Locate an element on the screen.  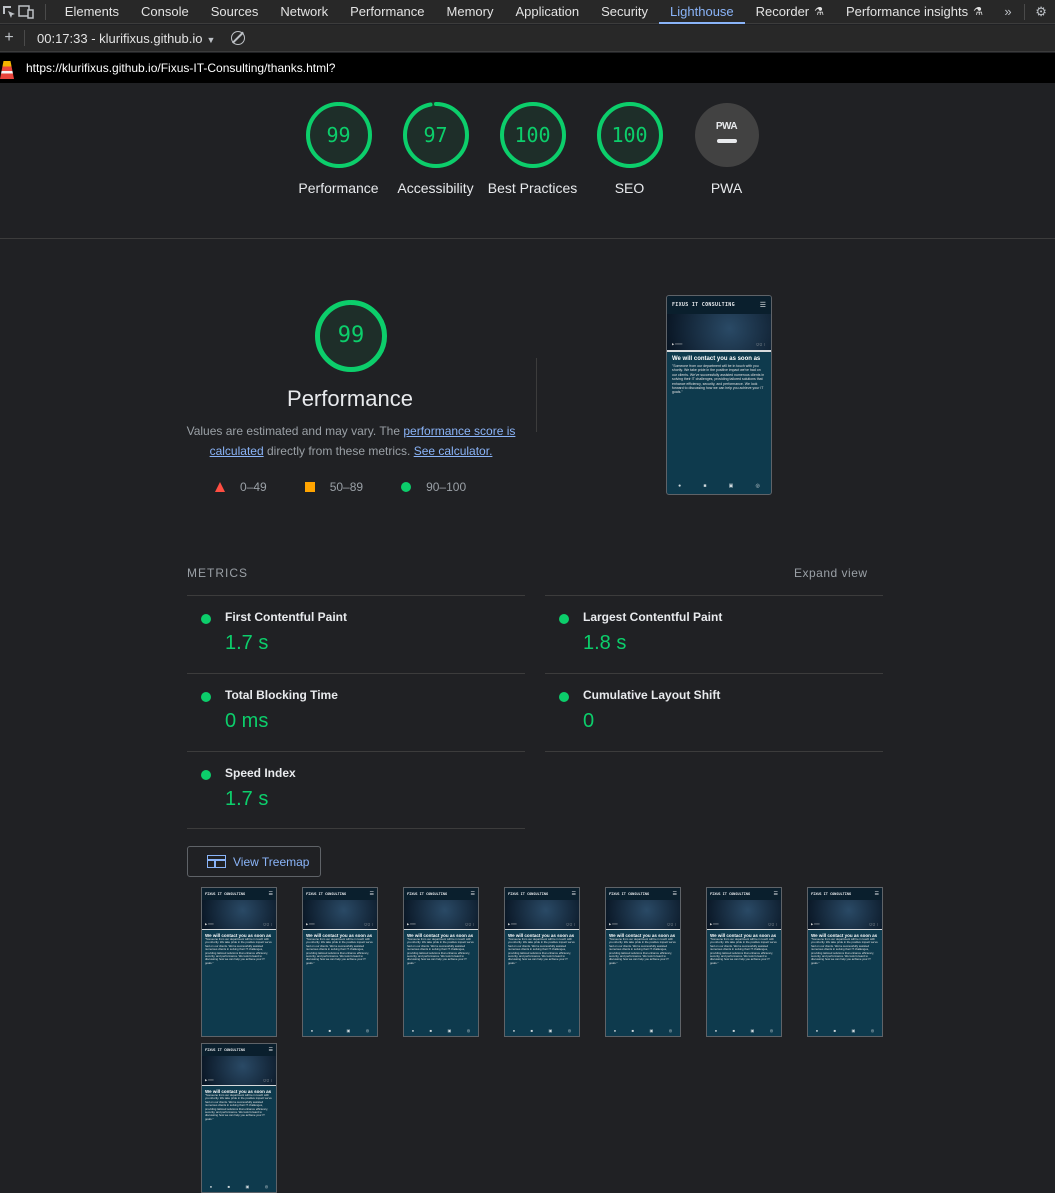
tab-sources: Sources is located at coordinates (235, 12).